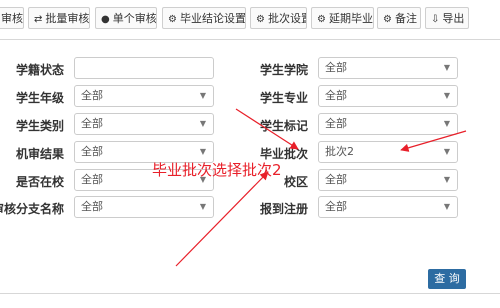  What do you see at coordinates (217, 170) in the screenshot?
I see `annotation-text: 毕业批次选择批次2` at bounding box center [217, 170].